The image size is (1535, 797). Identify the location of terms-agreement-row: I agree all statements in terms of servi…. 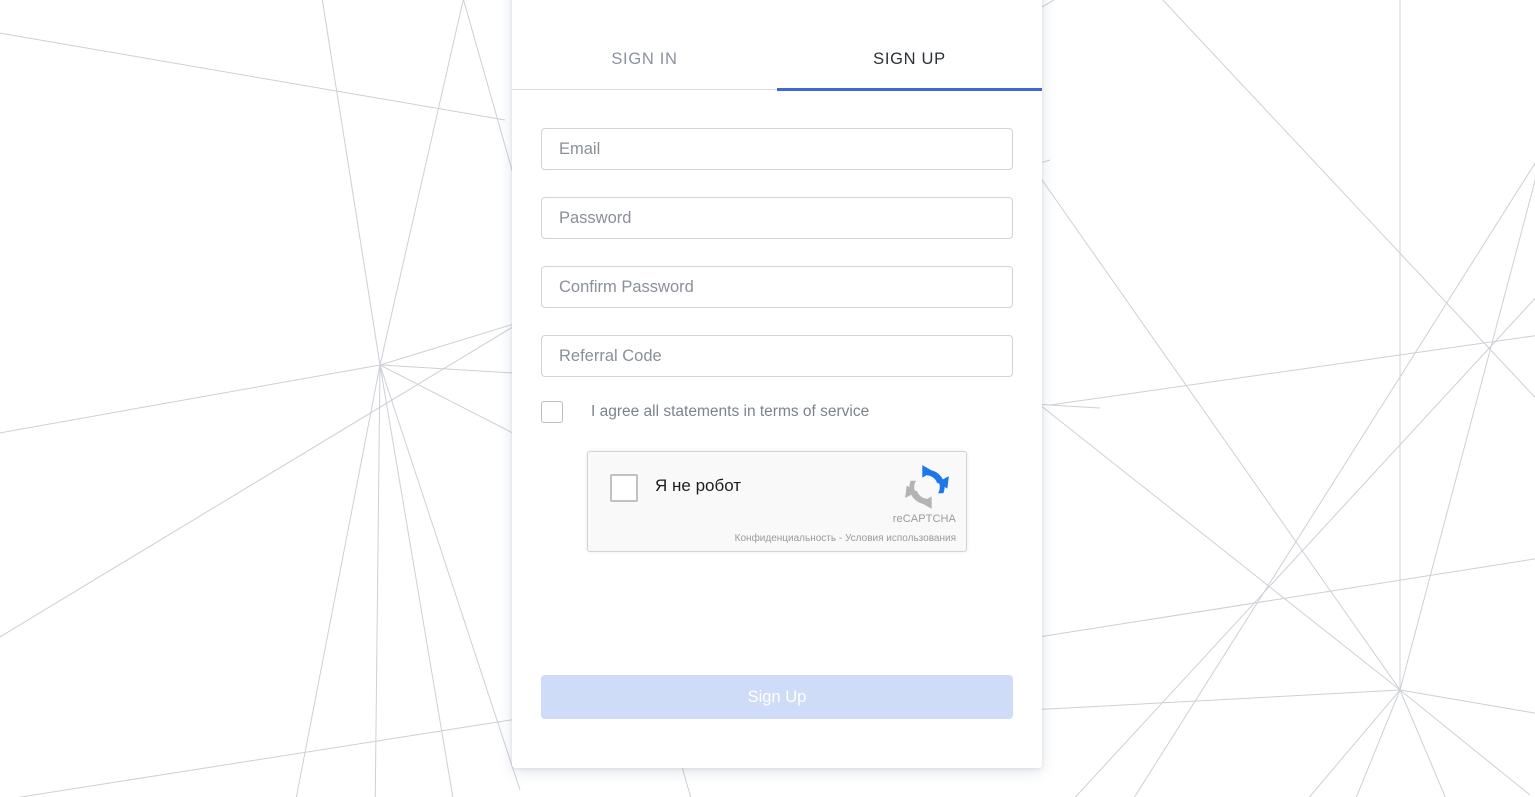
(777, 412).